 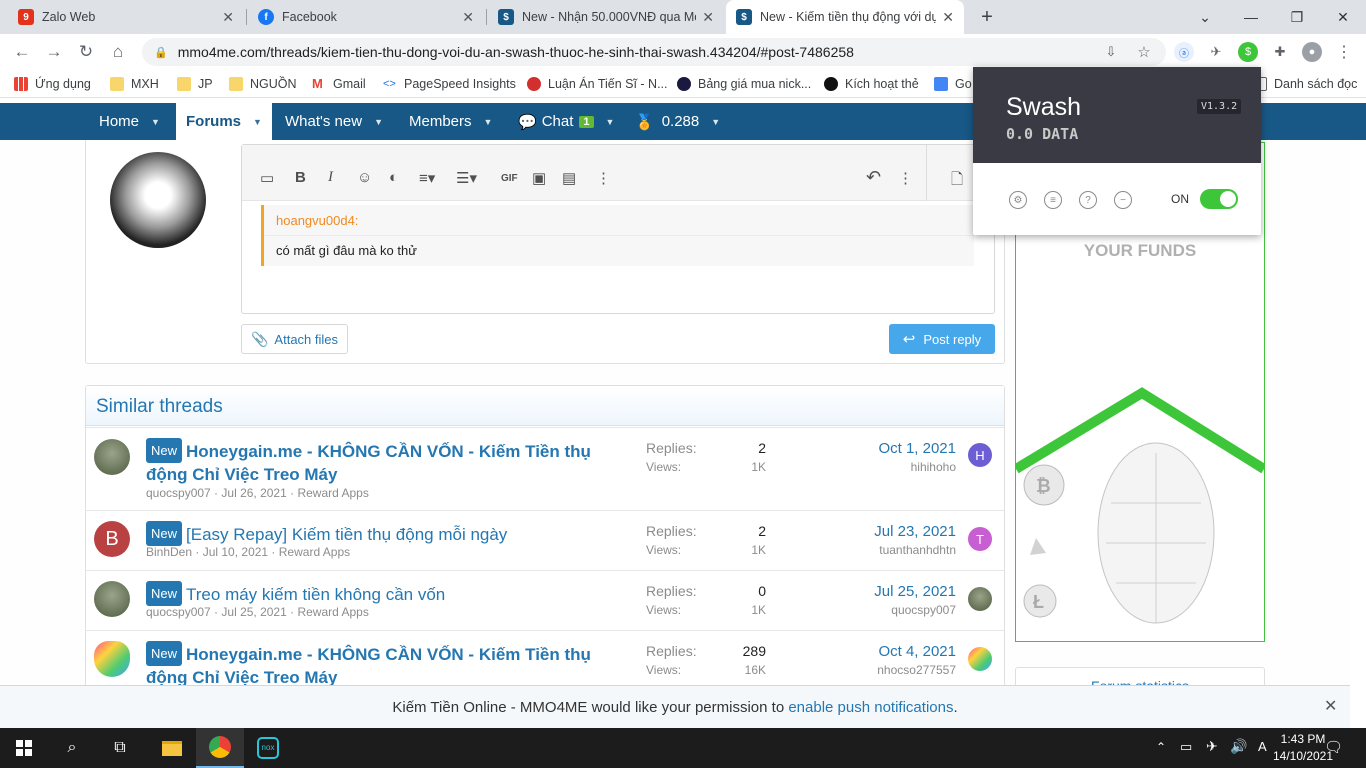 I want to click on nav-home: Home ▼, so click(x=129, y=121).